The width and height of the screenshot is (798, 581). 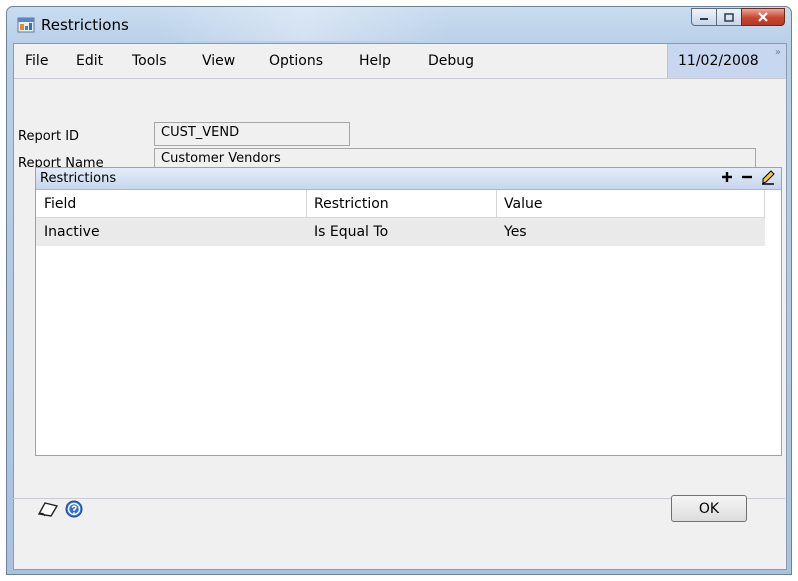 I want to click on column-header-field: Field, so click(x=60, y=204).